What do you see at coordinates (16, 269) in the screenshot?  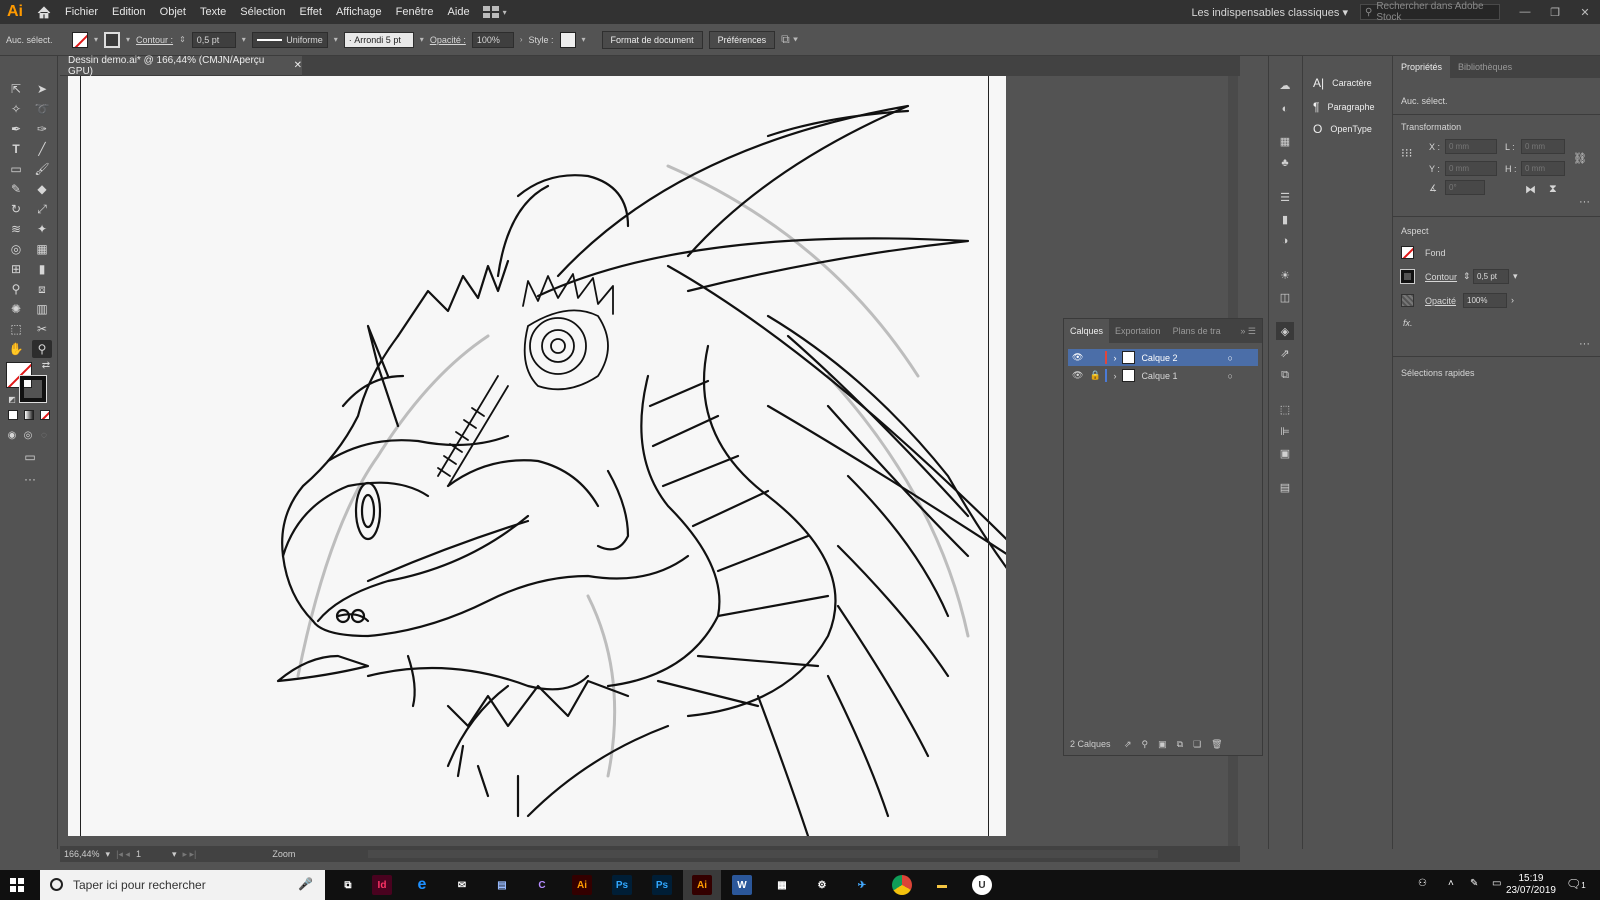 I see `mesh-tool-icon: ⊞` at bounding box center [16, 269].